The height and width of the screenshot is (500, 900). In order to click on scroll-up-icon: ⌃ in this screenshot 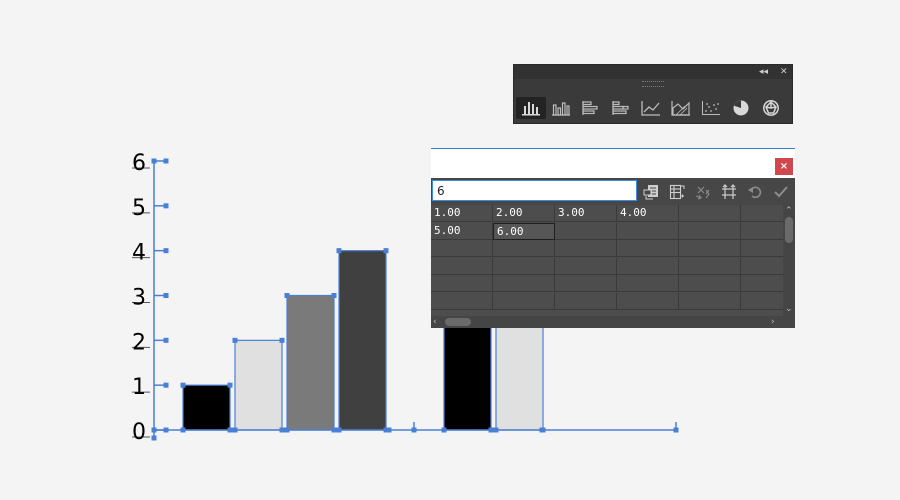, I will do `click(789, 211)`.